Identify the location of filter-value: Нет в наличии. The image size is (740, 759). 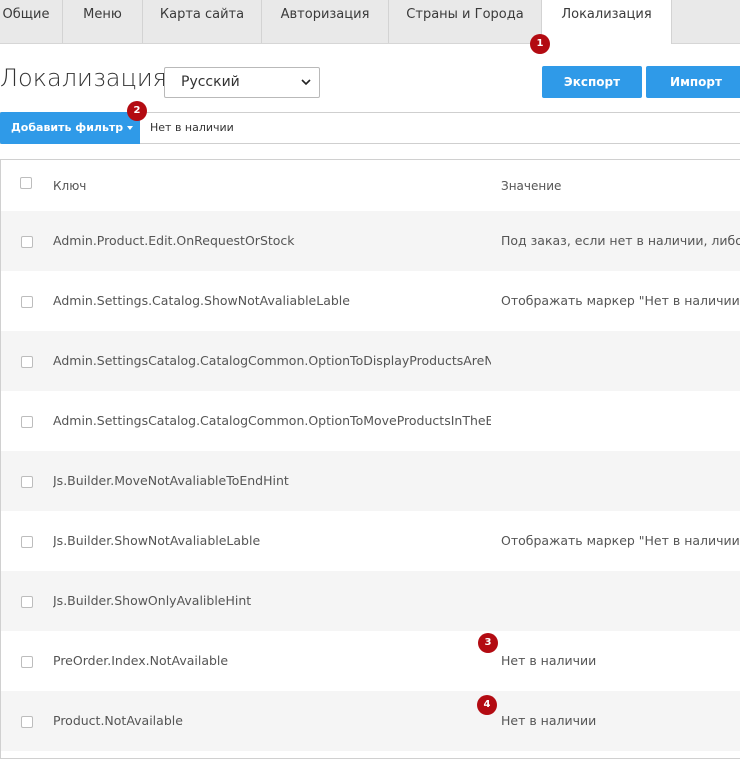
(192, 128).